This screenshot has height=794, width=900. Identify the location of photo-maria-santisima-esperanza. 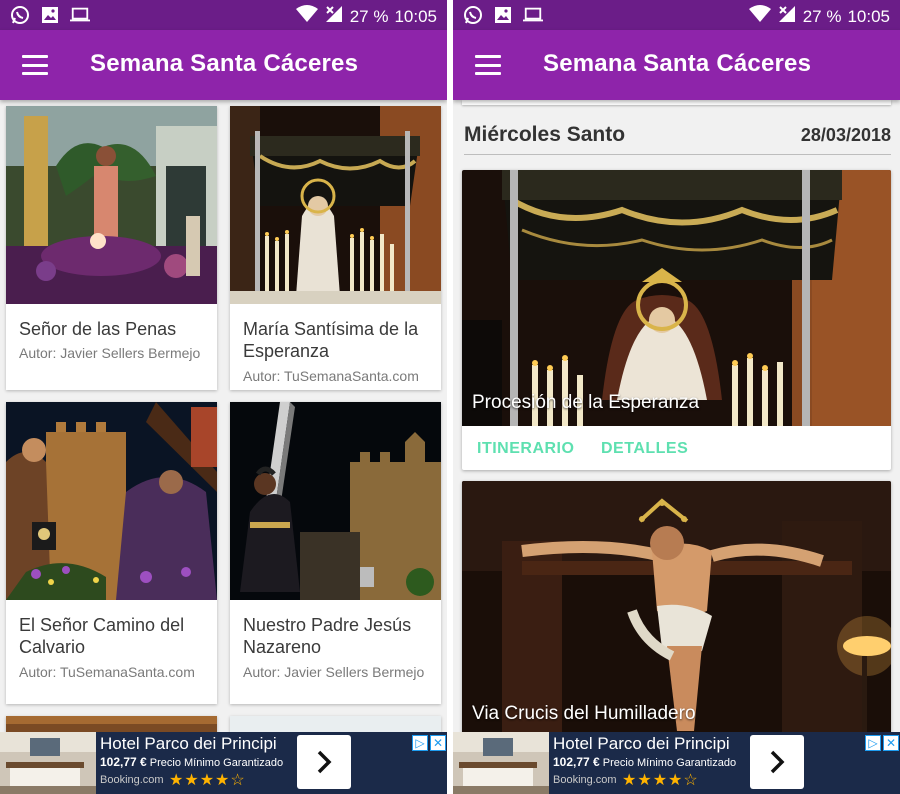
(335, 205).